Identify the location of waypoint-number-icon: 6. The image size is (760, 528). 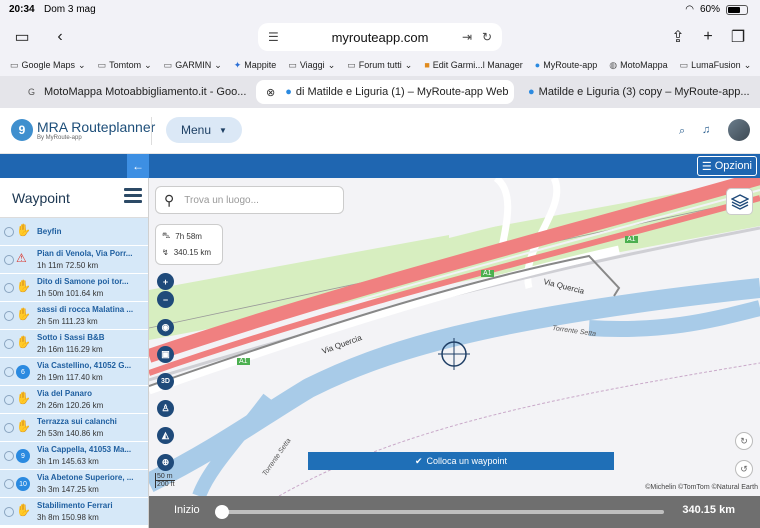
(23, 372).